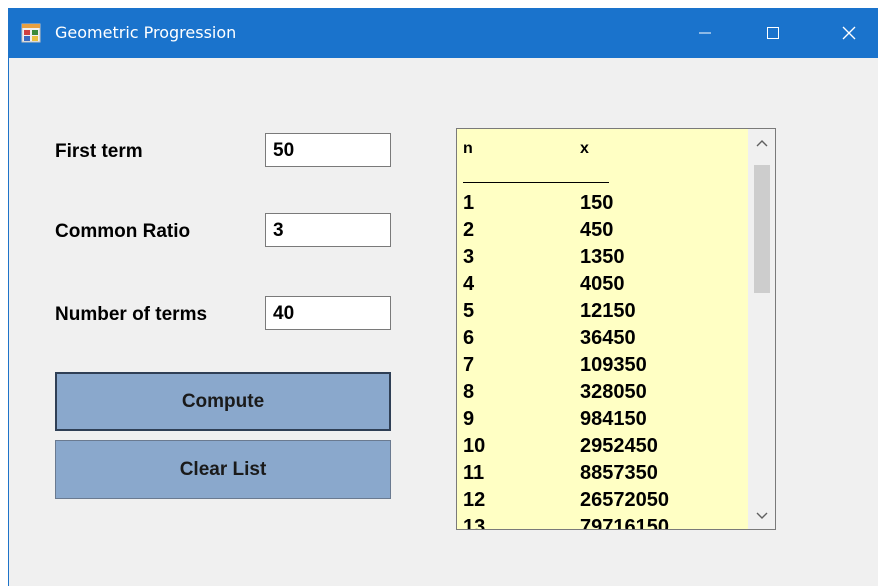 Image resolution: width=878 pixels, height=586 pixels. I want to click on maximize-button, so click(773, 33).